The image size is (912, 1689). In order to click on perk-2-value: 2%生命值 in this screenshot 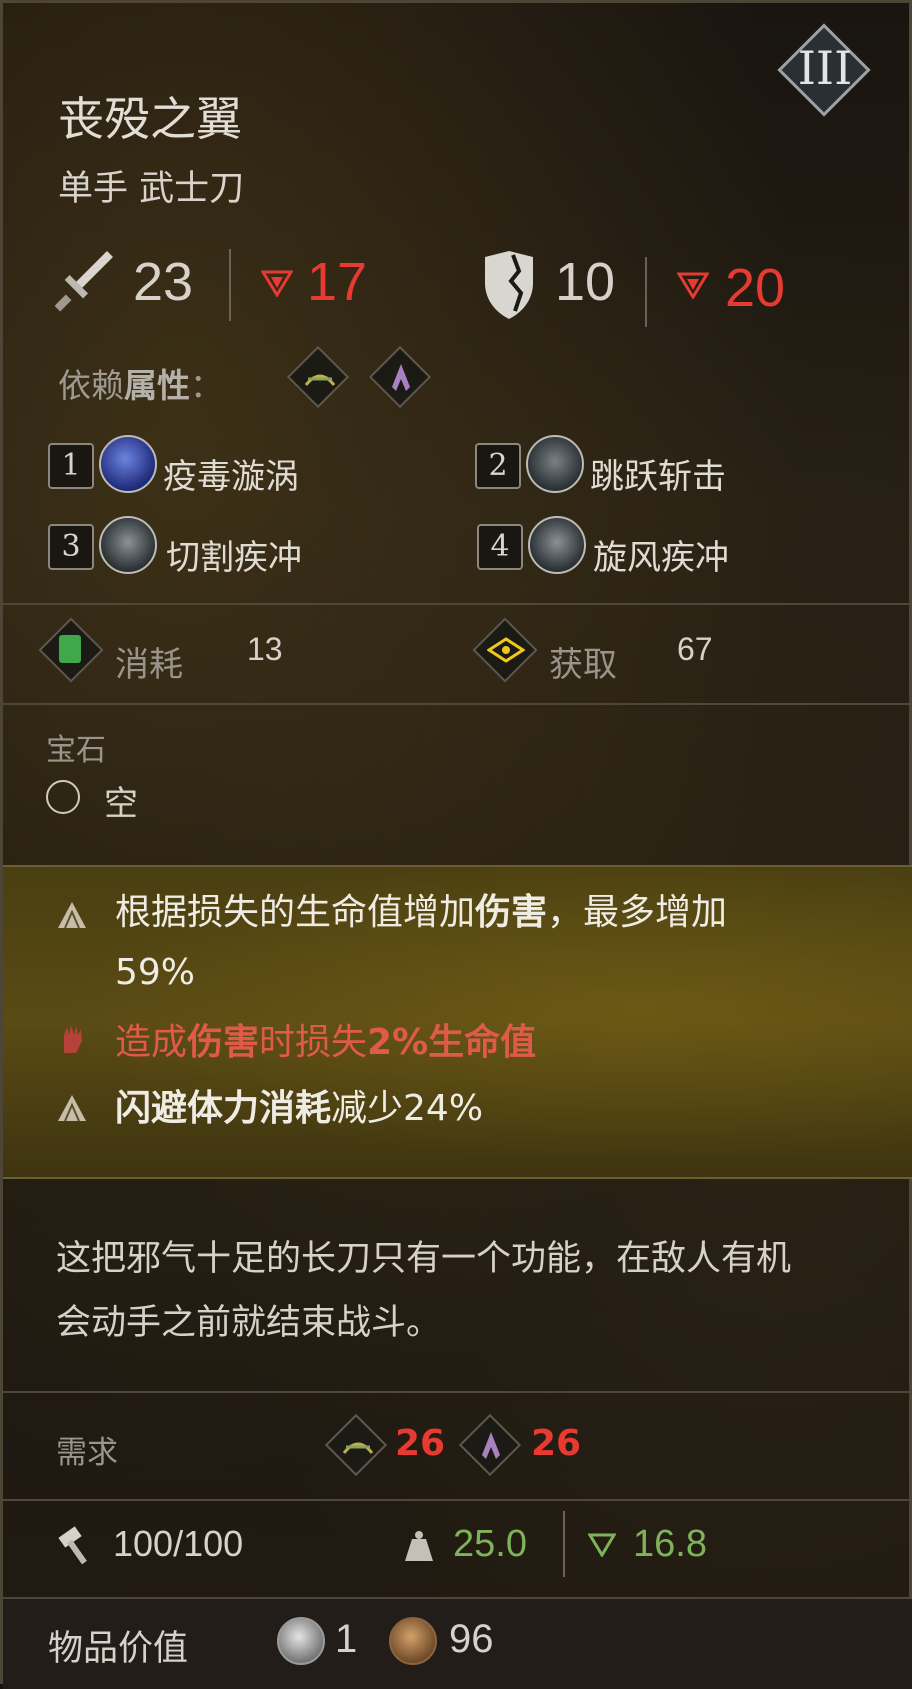, I will do `click(452, 1042)`.